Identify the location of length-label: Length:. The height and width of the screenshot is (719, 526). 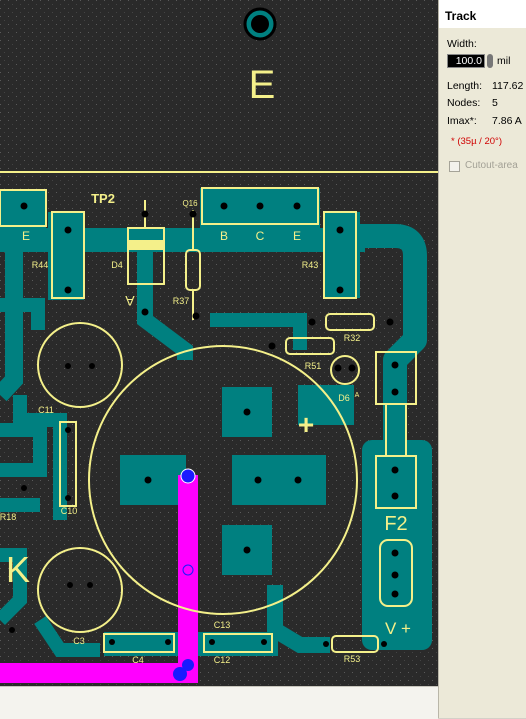
(465, 86).